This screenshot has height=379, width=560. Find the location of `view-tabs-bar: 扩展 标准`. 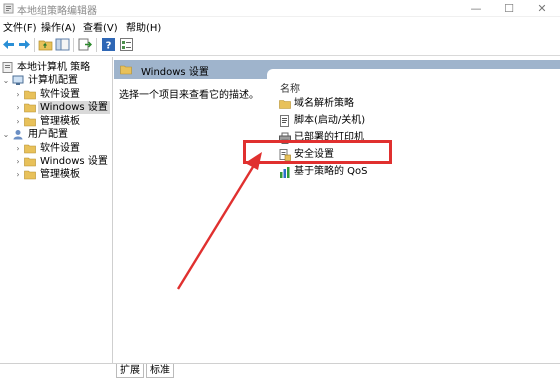

view-tabs-bar: 扩展 标准 is located at coordinates (280, 371).